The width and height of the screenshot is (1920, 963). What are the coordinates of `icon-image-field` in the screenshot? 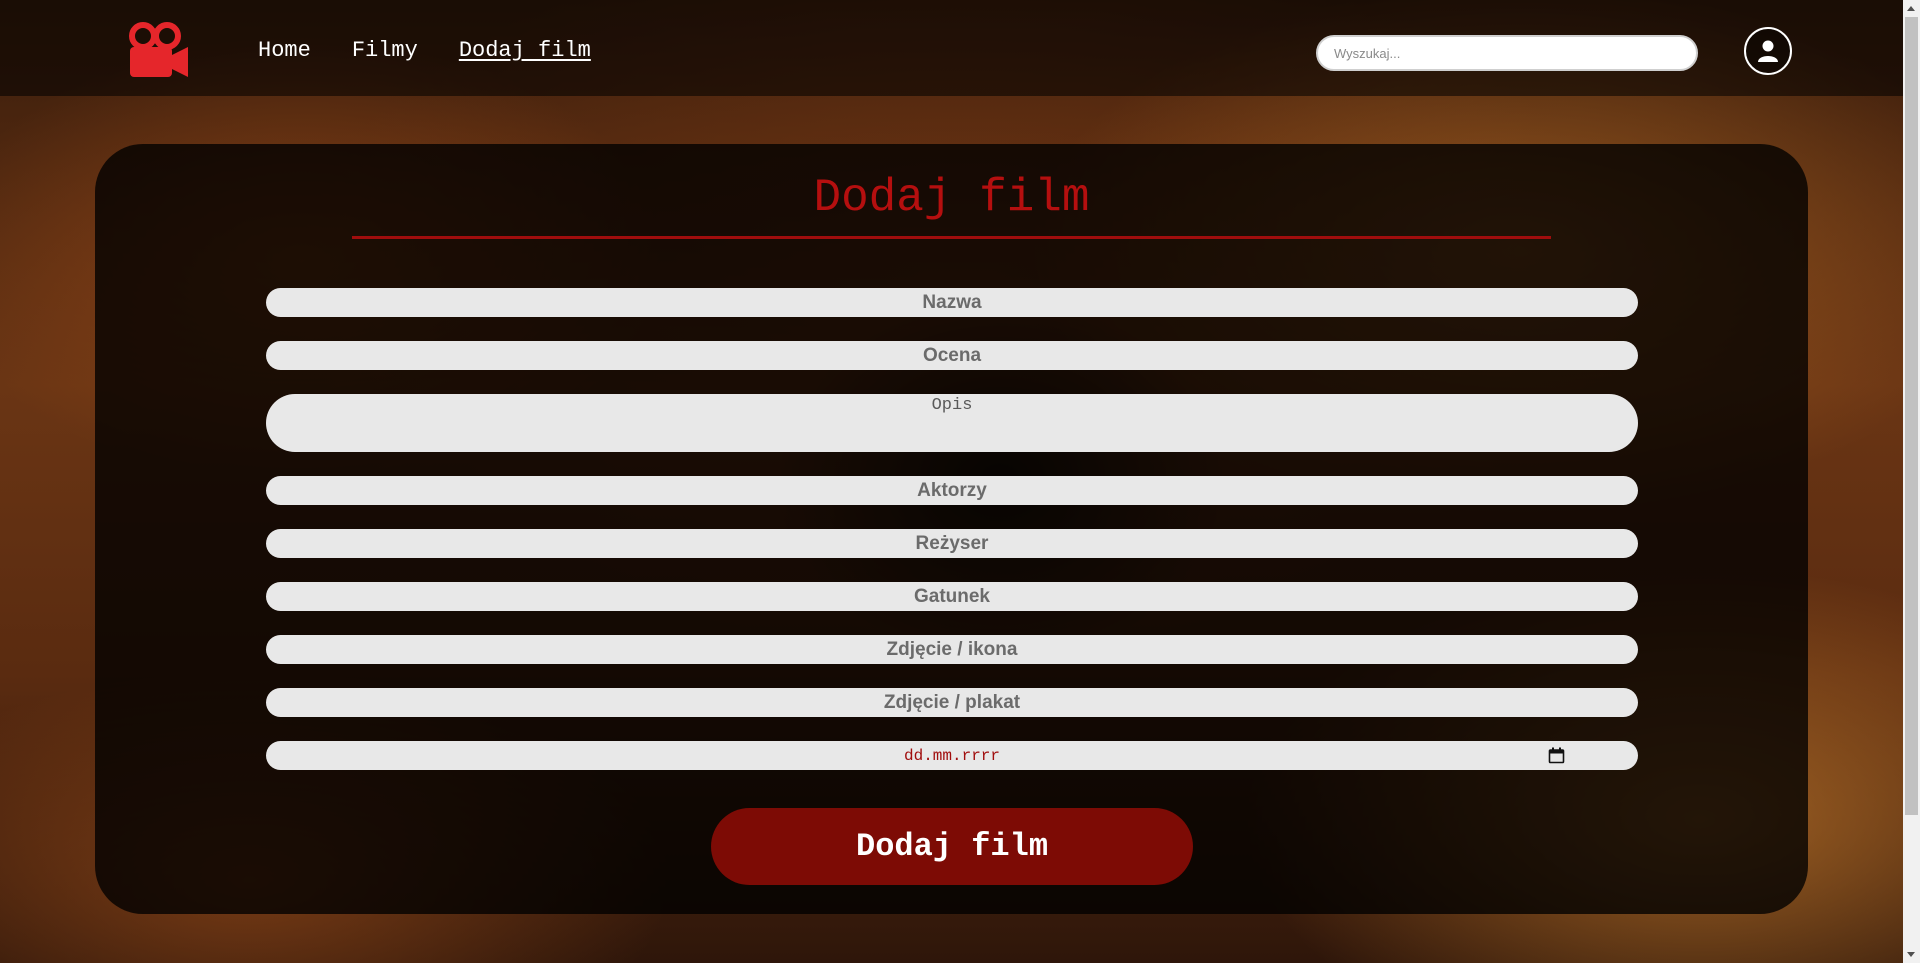 It's located at (952, 649).